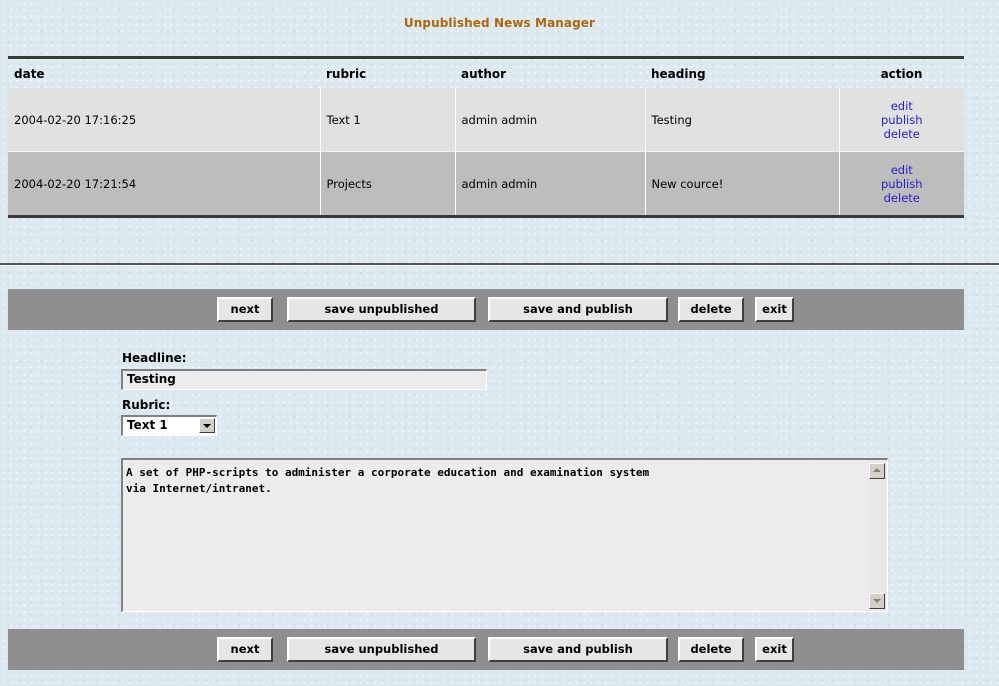 This screenshot has height=686, width=999. Describe the element at coordinates (499, 264) in the screenshot. I see `section-divider` at that location.